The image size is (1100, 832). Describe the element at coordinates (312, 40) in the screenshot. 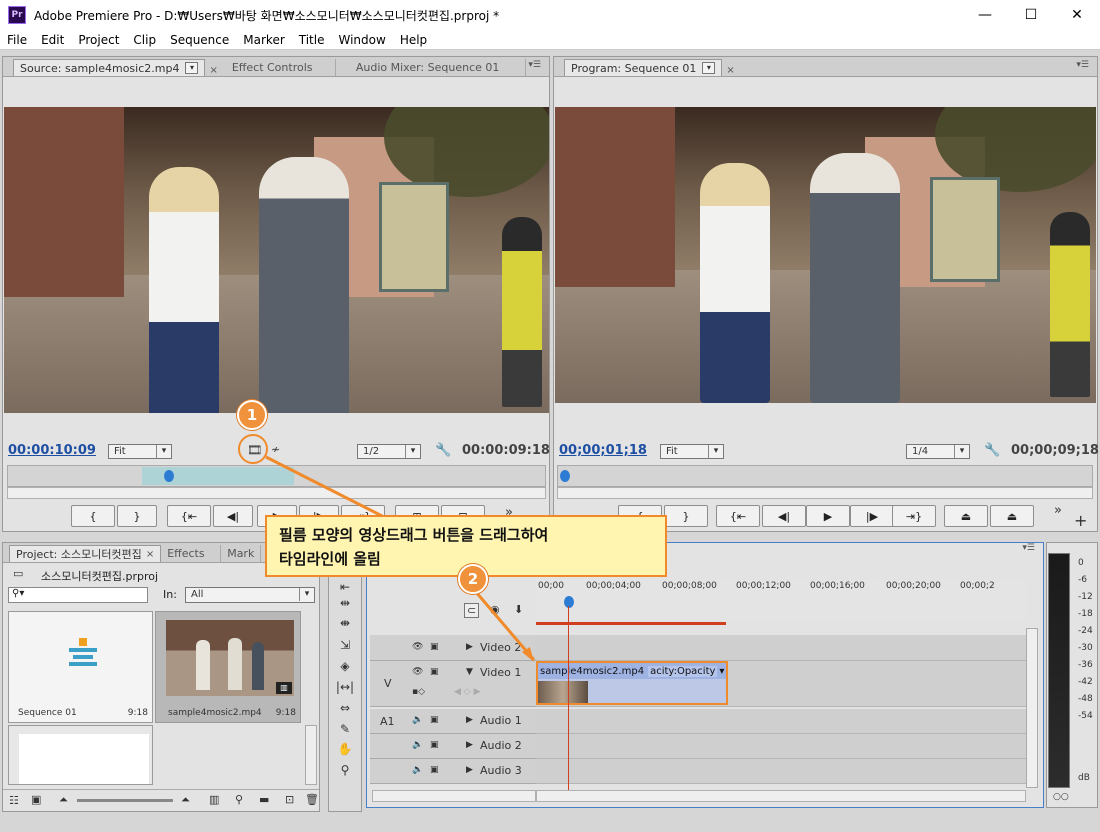

I see `menu-title: Title` at that location.